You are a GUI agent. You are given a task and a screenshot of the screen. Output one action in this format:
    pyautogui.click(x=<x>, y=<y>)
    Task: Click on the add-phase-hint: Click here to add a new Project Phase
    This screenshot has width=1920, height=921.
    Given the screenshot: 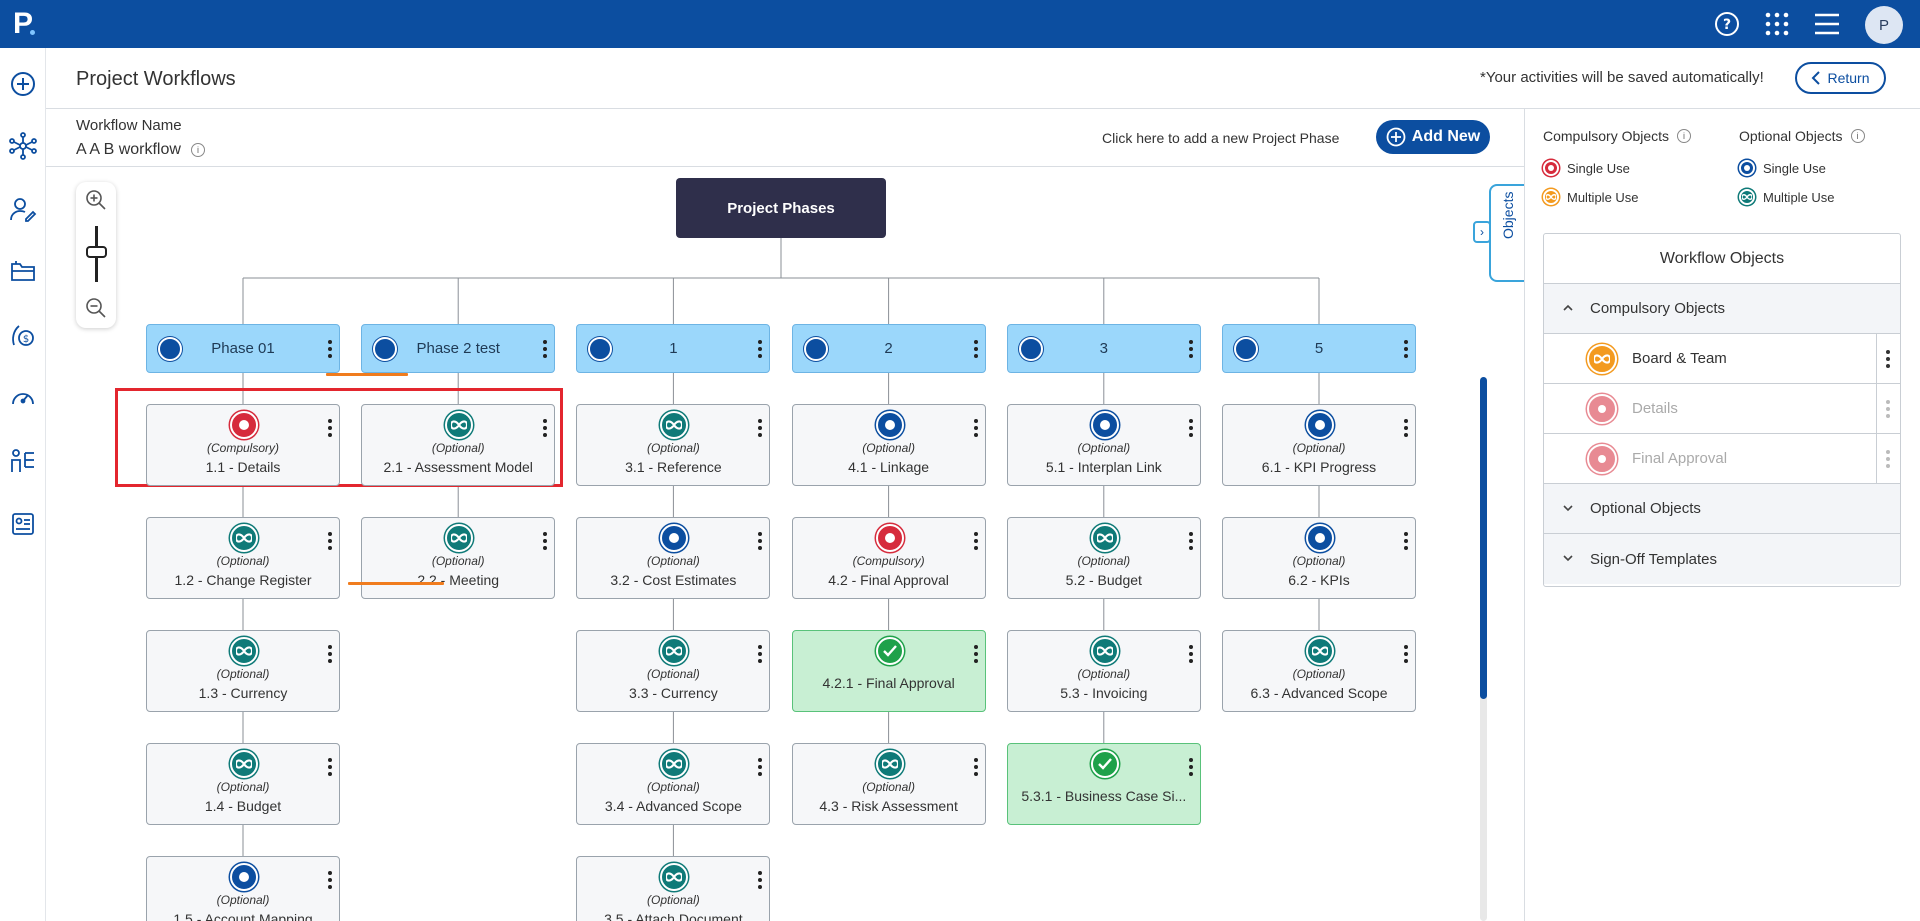 What is the action you would take?
    pyautogui.click(x=1221, y=138)
    